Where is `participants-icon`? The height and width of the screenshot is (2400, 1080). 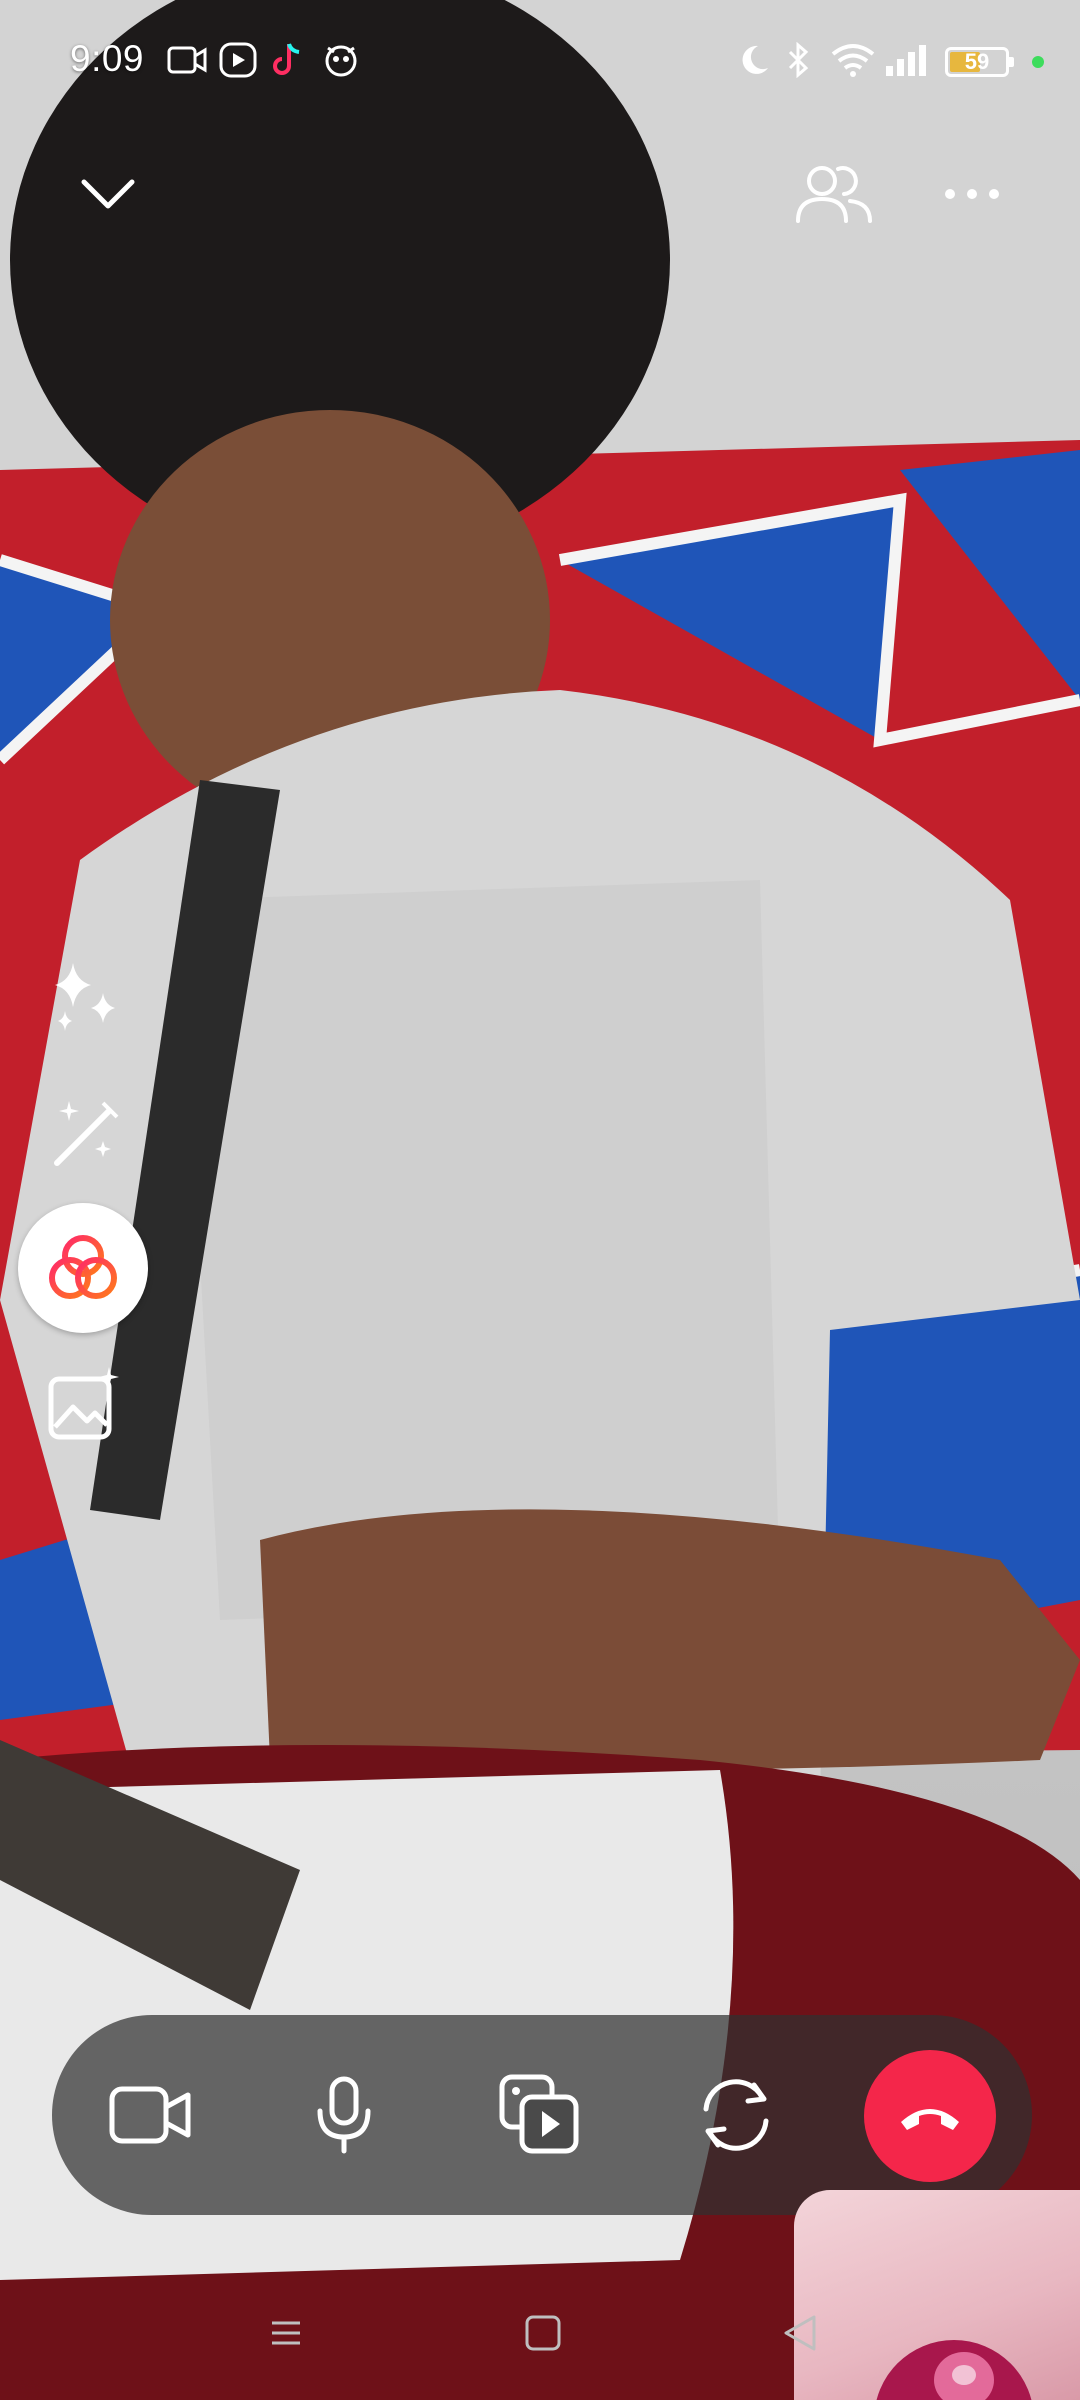 participants-icon is located at coordinates (834, 194).